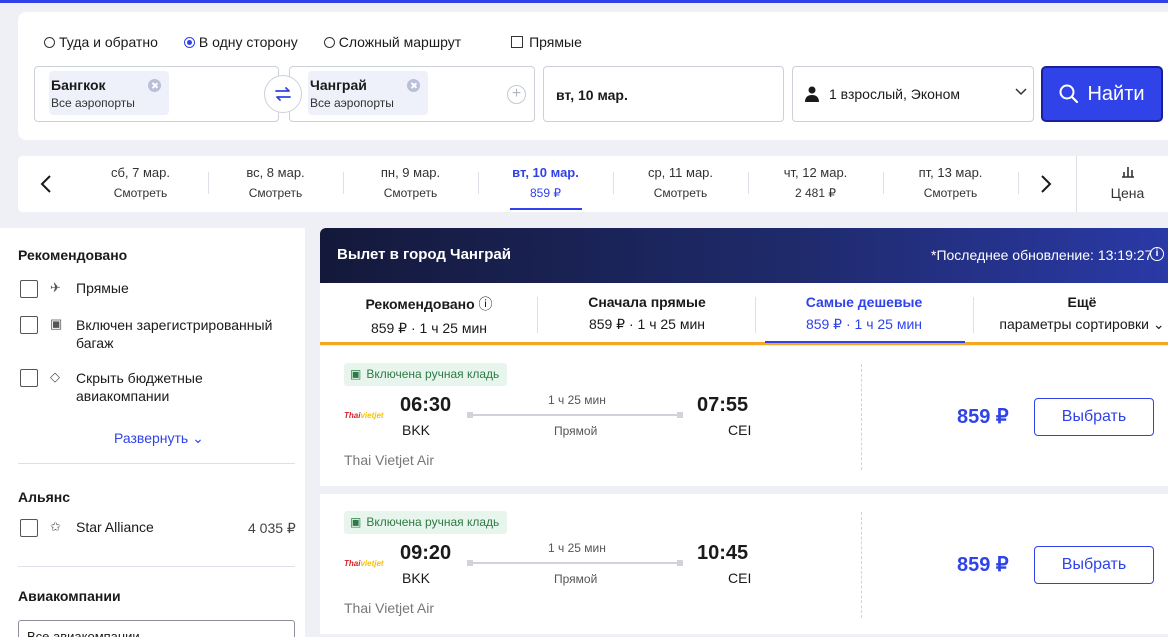 This screenshot has width=1168, height=637. Describe the element at coordinates (913, 94) in the screenshot. I see `passengers-field: 1 взрослый, Эконом` at that location.